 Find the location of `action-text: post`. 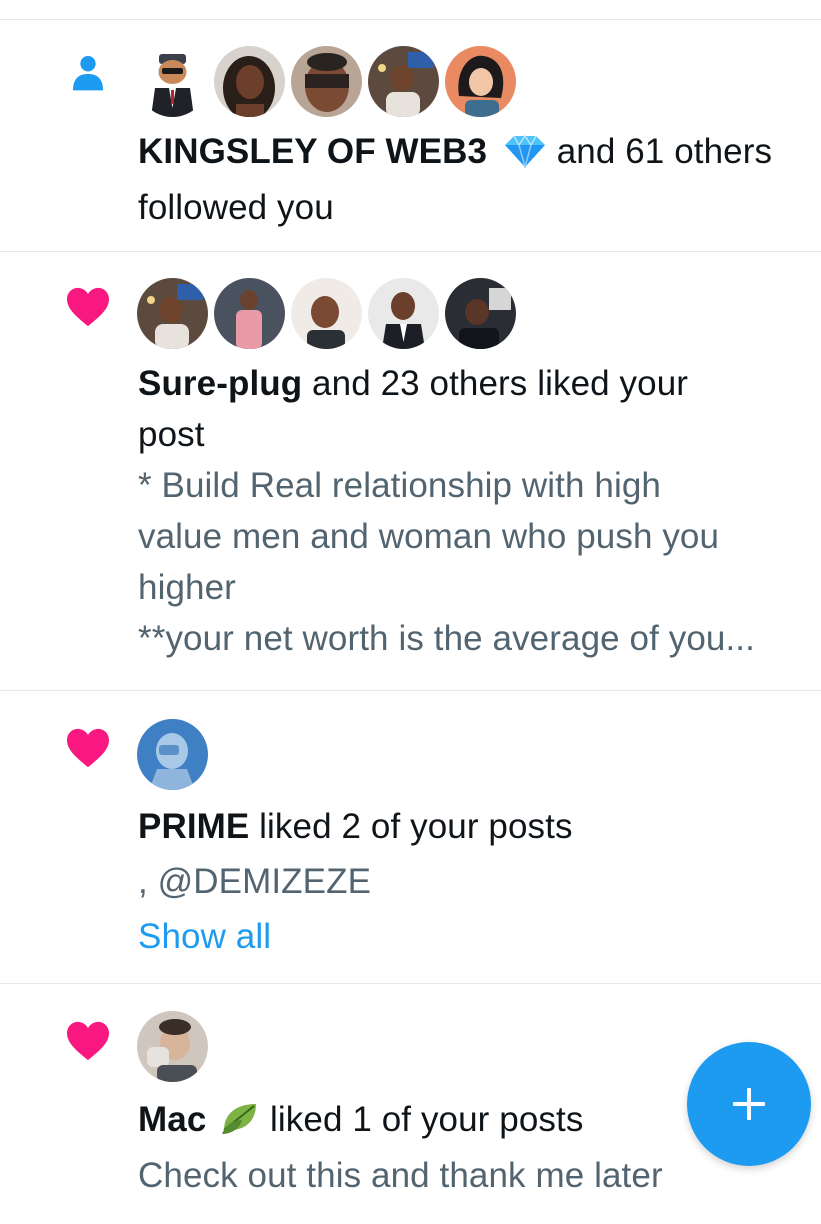

action-text: post is located at coordinates (171, 434).